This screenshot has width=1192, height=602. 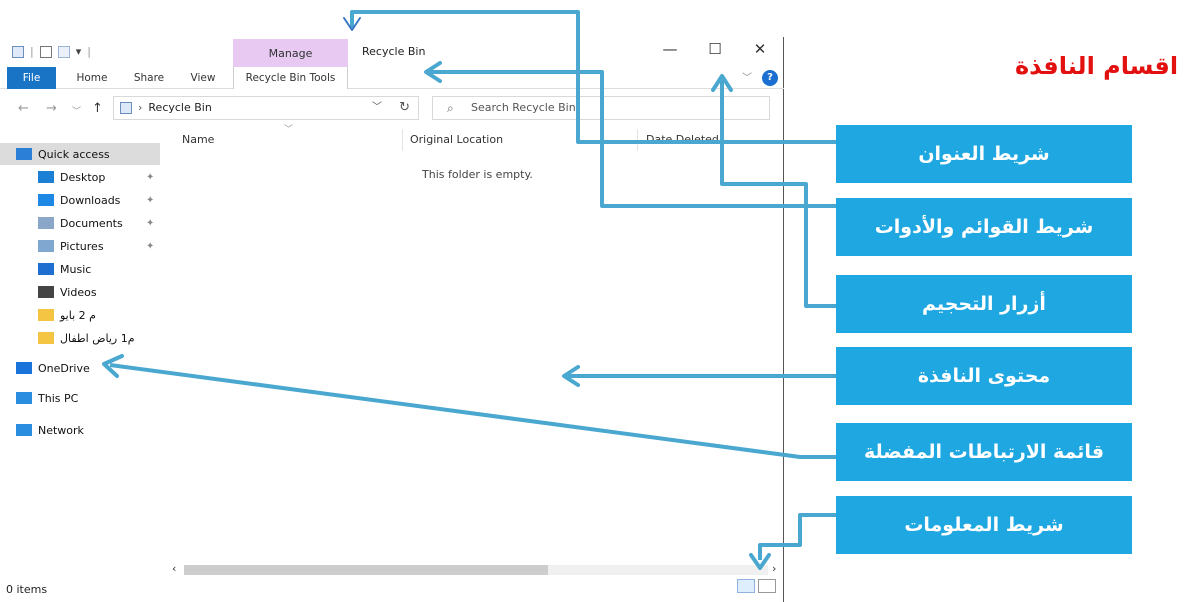 I want to click on horizontal-scrollbar: ‹ ›, so click(x=476, y=569).